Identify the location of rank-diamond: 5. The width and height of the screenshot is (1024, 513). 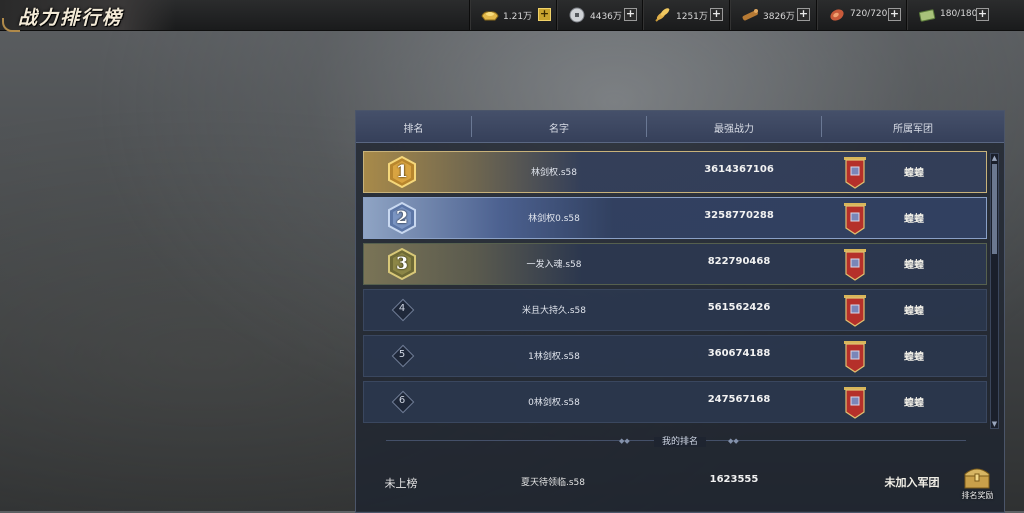
(403, 356).